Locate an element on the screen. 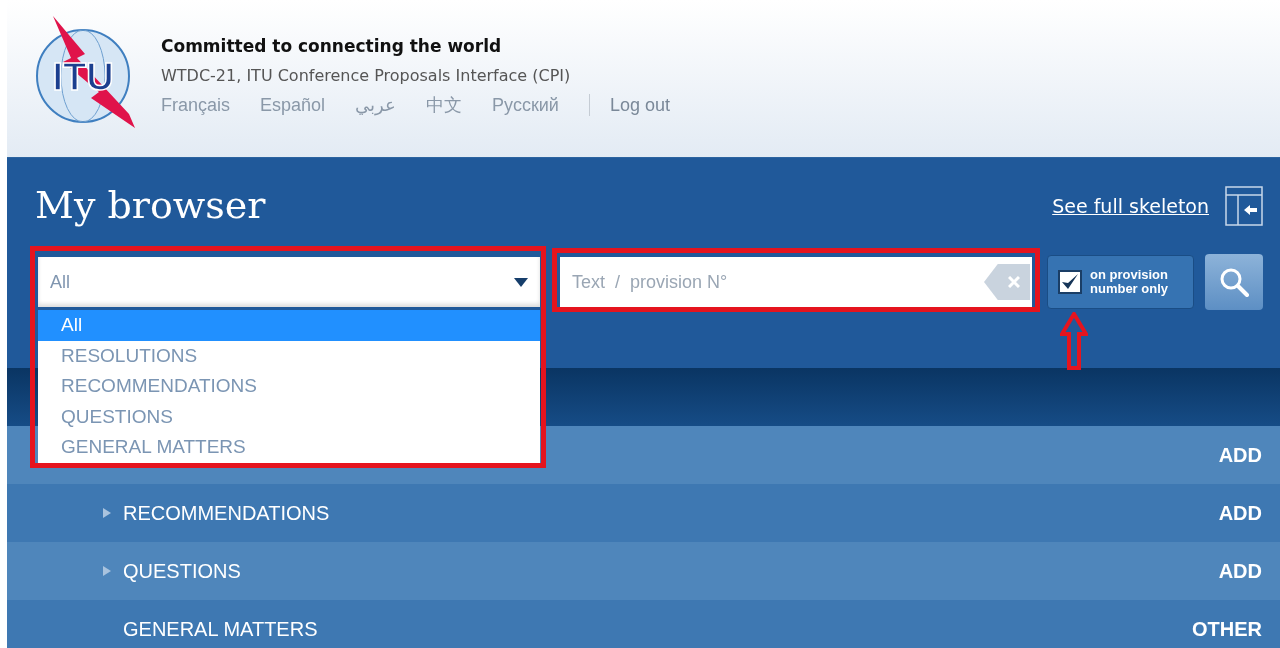 The width and height of the screenshot is (1280, 648). logout-link: Log out is located at coordinates (639, 105).